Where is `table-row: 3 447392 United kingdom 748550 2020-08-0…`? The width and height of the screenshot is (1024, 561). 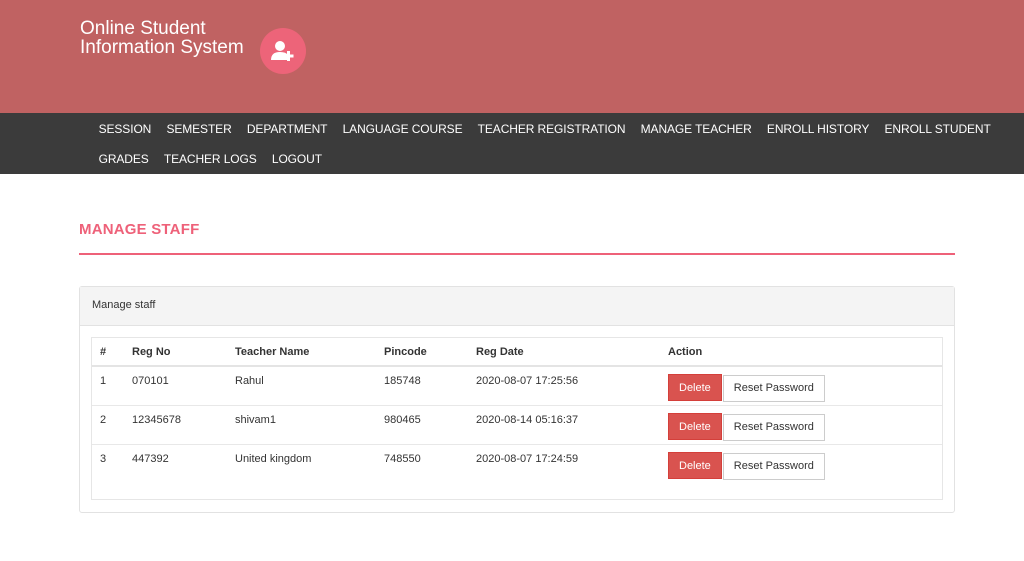
table-row: 3 447392 United kingdom 748550 2020-08-0… is located at coordinates (517, 463).